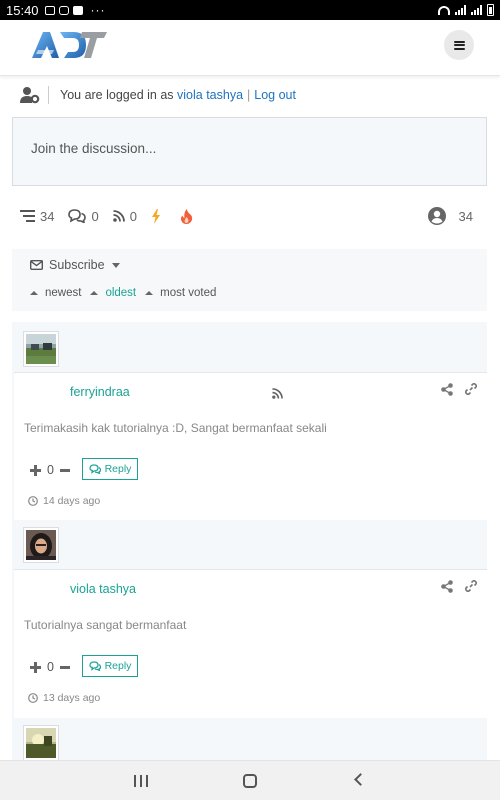 The height and width of the screenshot is (800, 500). I want to click on home-button, so click(250, 781).